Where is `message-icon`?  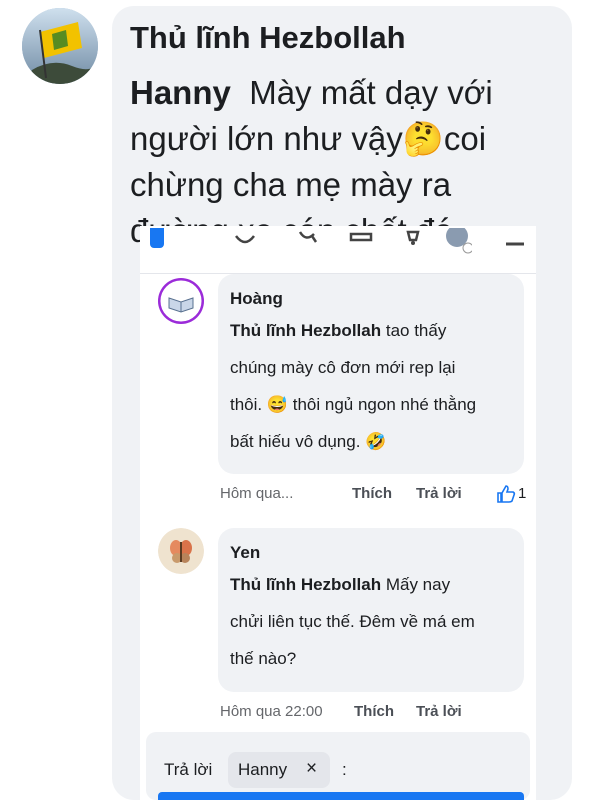
message-icon is located at coordinates (361, 237).